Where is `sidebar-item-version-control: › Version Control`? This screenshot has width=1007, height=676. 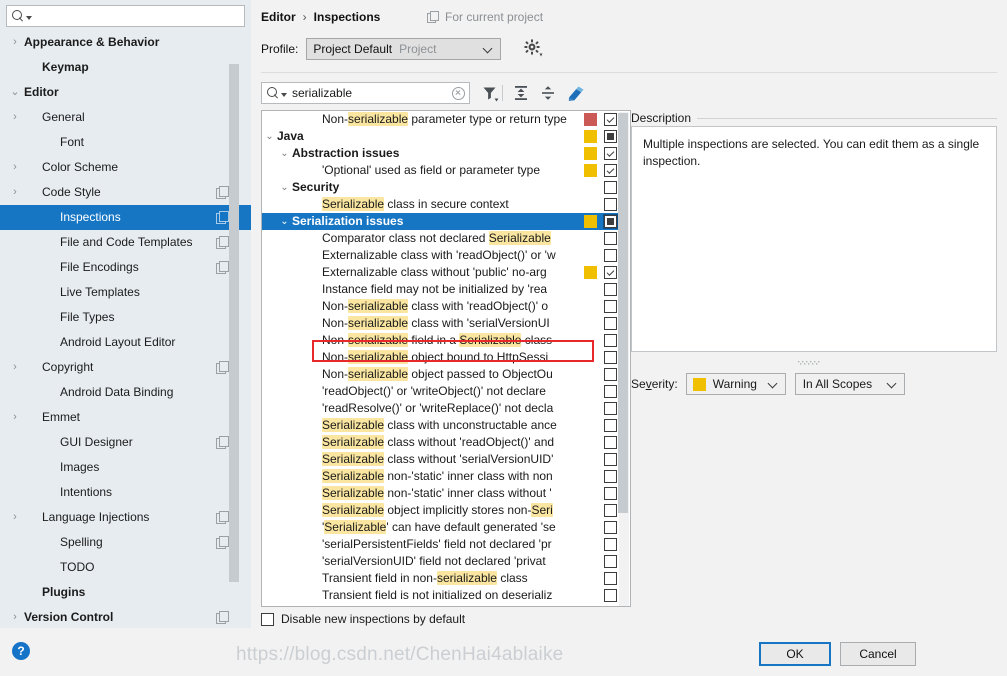 sidebar-item-version-control: › Version Control is located at coordinates (125, 616).